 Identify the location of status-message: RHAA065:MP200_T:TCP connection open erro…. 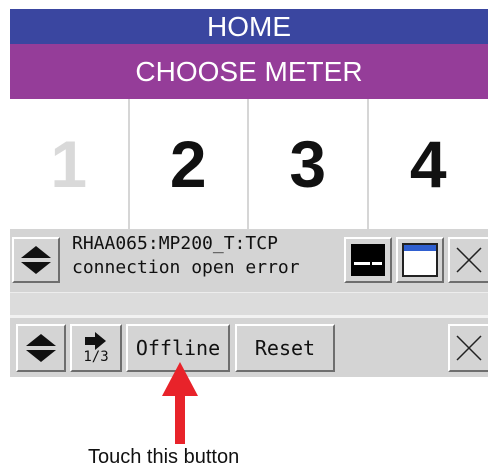
(186, 256).